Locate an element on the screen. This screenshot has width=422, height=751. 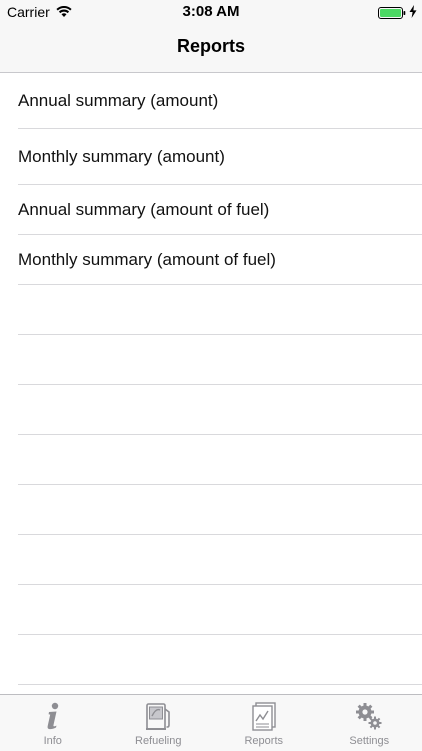
list-item-annual-amount: Annual summary (amount) is located at coordinates (220, 101).